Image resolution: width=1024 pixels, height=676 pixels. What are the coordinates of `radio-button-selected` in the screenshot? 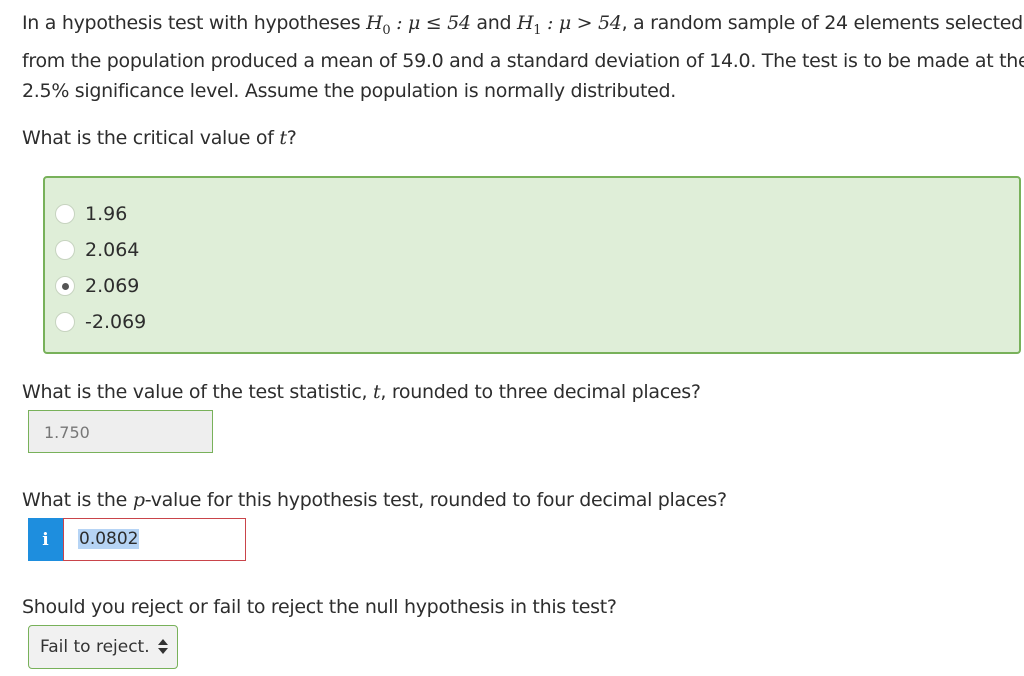 It's located at (65, 286).